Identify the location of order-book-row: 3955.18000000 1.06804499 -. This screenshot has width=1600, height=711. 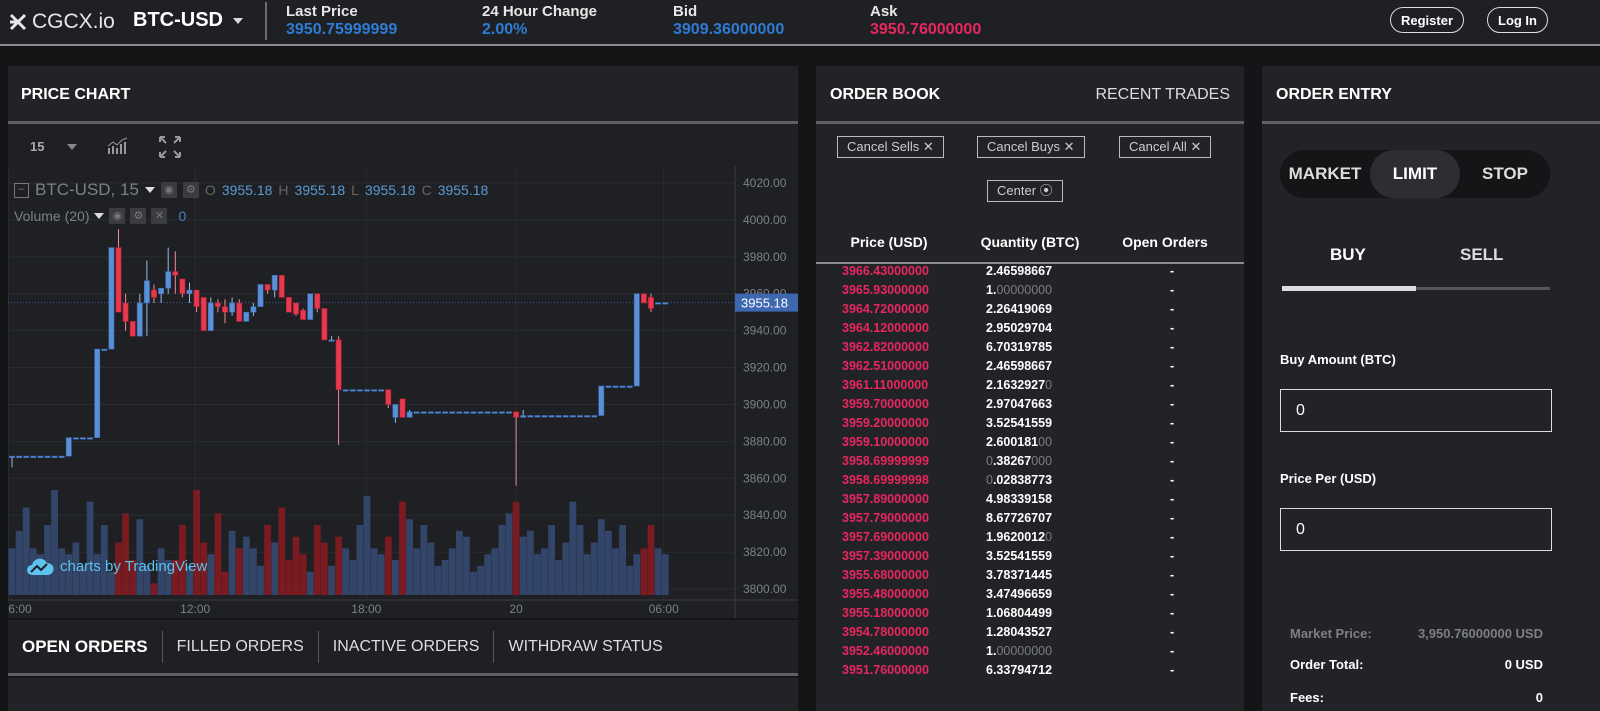
(1030, 615).